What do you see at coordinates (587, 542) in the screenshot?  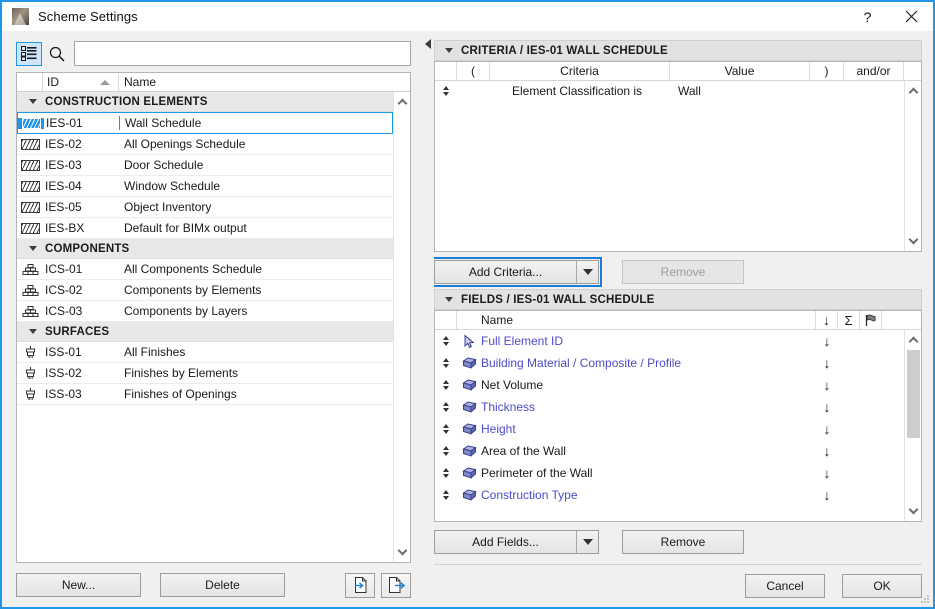 I see `add-fields-dropdown` at bounding box center [587, 542].